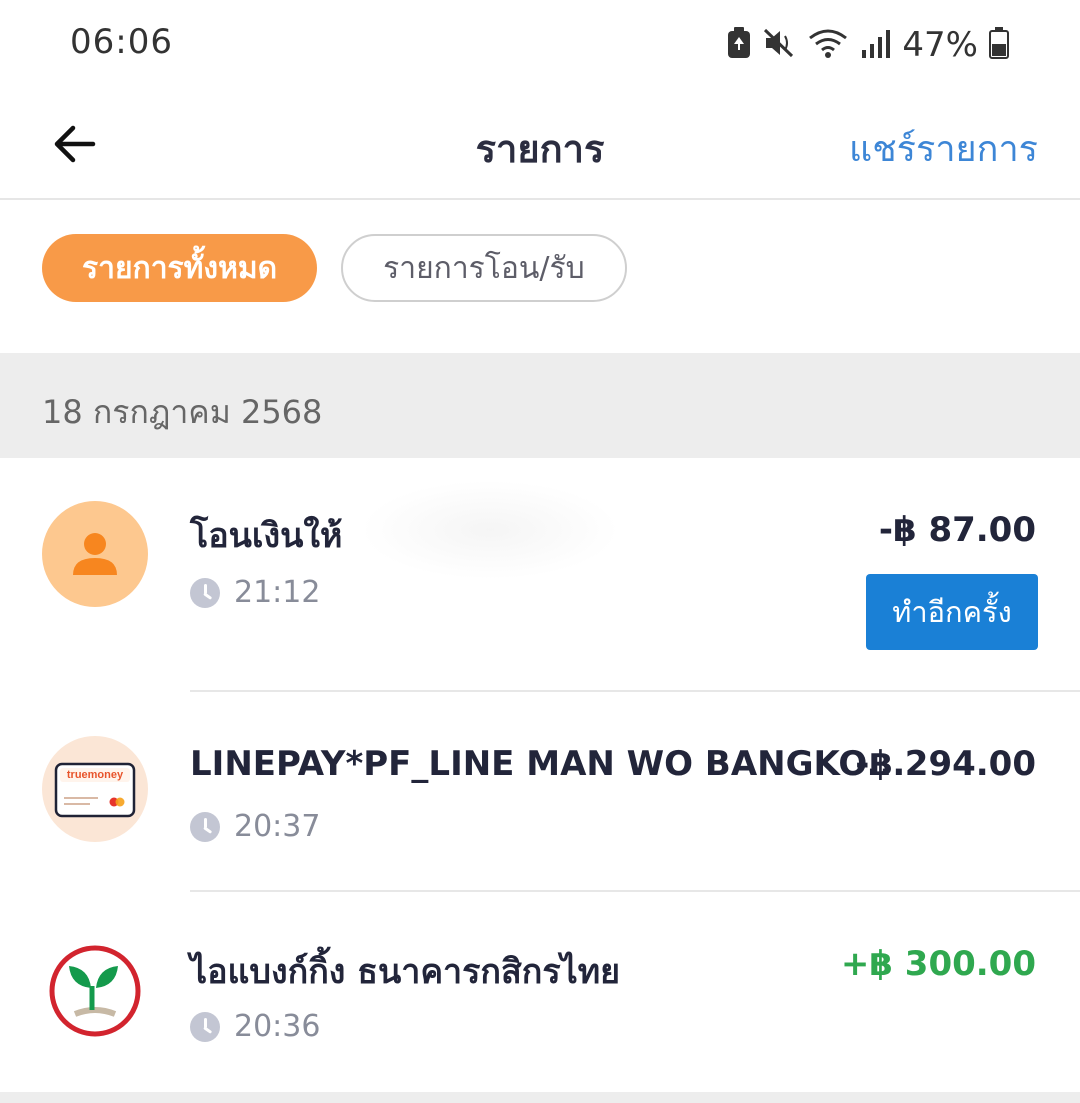 The image size is (1080, 1103). Describe the element at coordinates (540, 145) in the screenshot. I see `app-header: รายการ แชร์รายการ` at that location.